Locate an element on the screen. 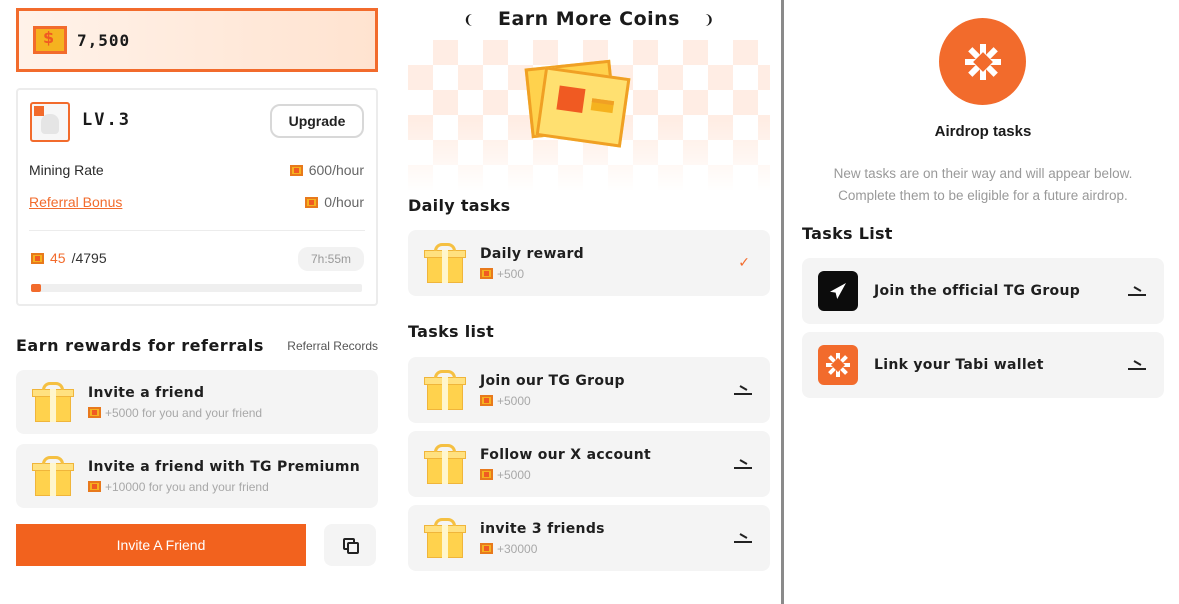 The height and width of the screenshot is (604, 1179). coins-illustration is located at coordinates (579, 102).